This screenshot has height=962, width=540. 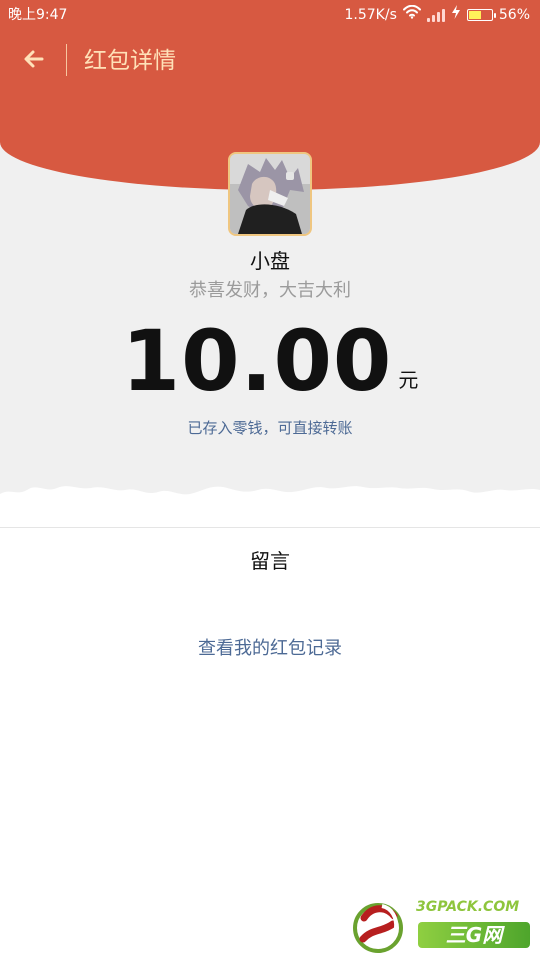 What do you see at coordinates (474, 935) in the screenshot?
I see `watermark-bottom-text: 三G网` at bounding box center [474, 935].